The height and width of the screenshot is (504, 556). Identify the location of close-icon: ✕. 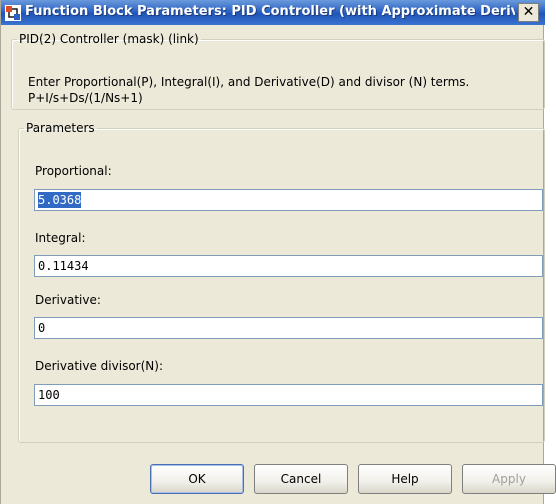
(528, 12).